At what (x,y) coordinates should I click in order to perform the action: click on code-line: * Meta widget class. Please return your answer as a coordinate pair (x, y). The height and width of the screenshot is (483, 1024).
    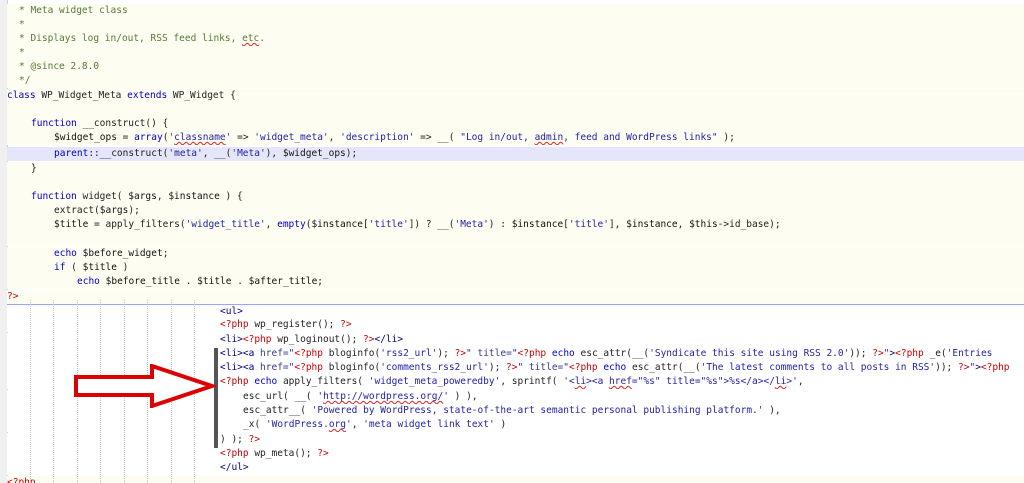
    Looking at the image, I should click on (515, 11).